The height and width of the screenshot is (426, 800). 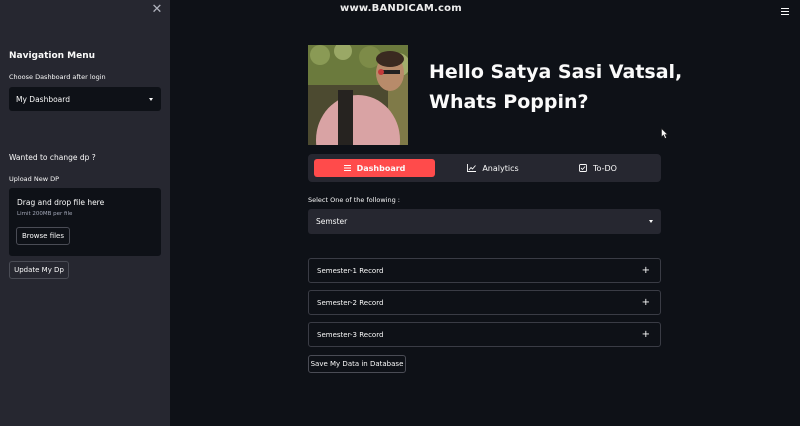 I want to click on greeting-line1: Hello Satya Sasi Vatsal,, so click(x=556, y=72).